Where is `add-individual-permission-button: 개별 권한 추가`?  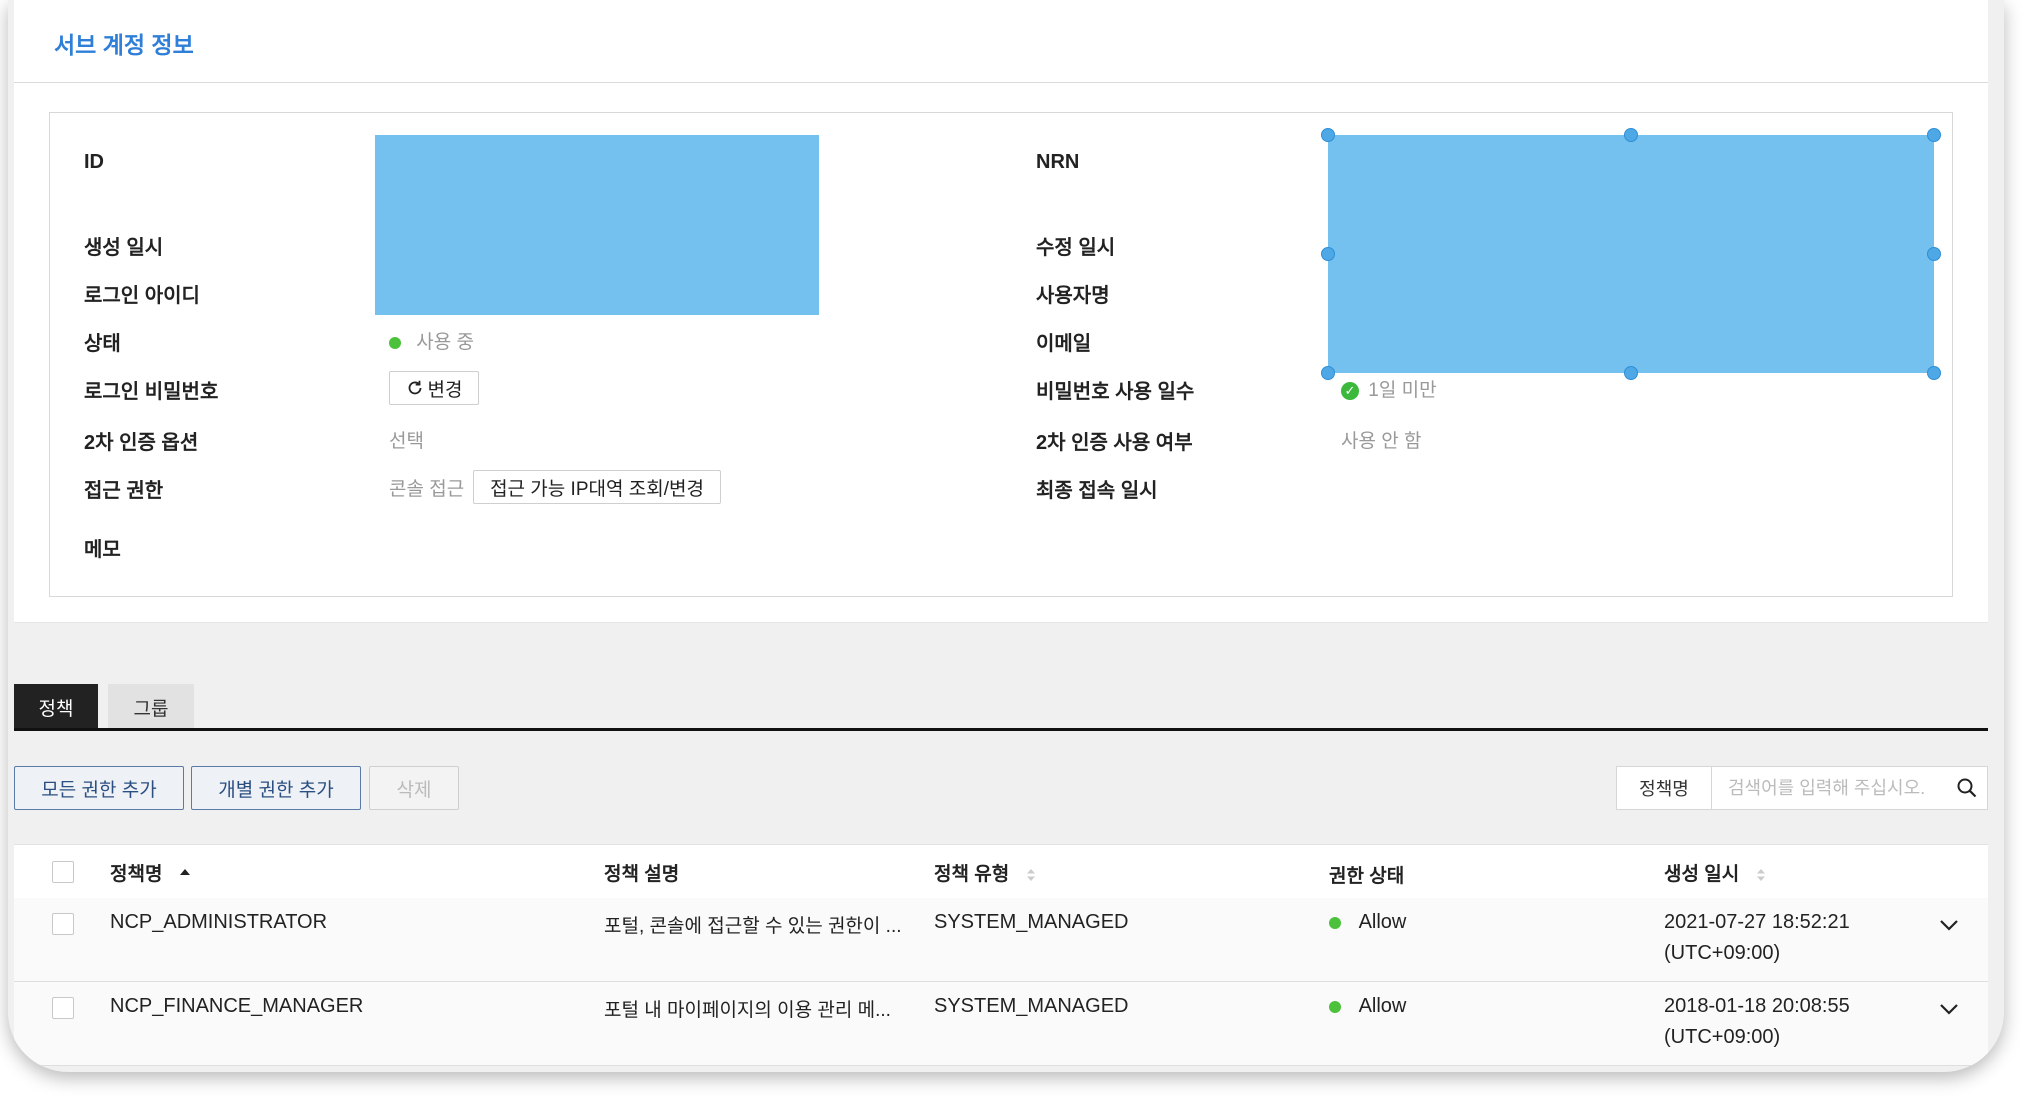 add-individual-permission-button: 개별 권한 추가 is located at coordinates (276, 788).